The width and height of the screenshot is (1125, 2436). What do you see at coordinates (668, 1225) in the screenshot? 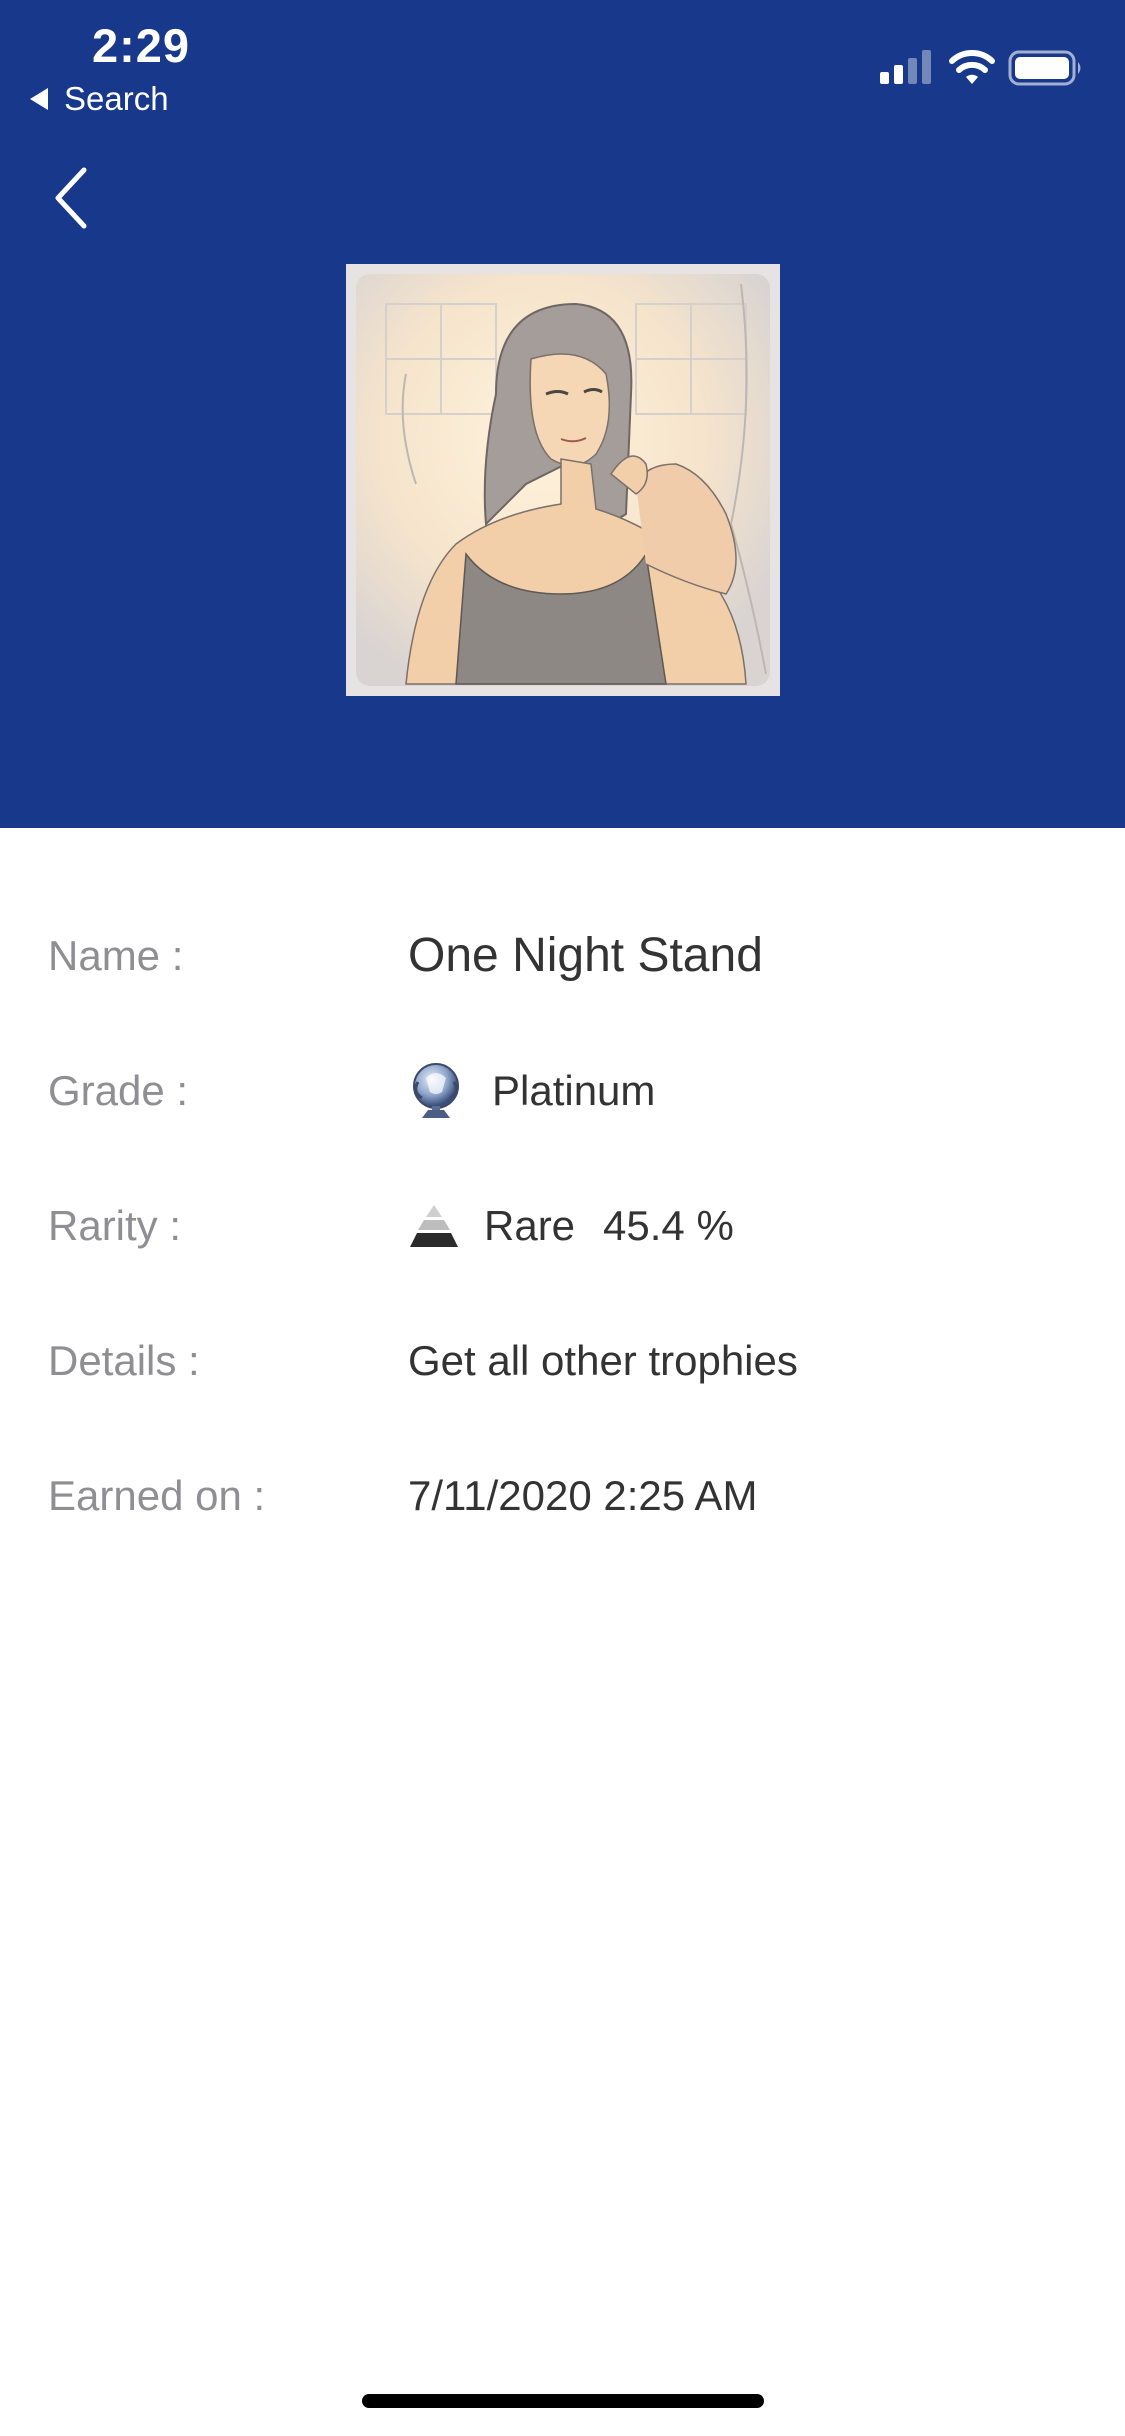
I see `rarity-percent: 45.4 %` at bounding box center [668, 1225].